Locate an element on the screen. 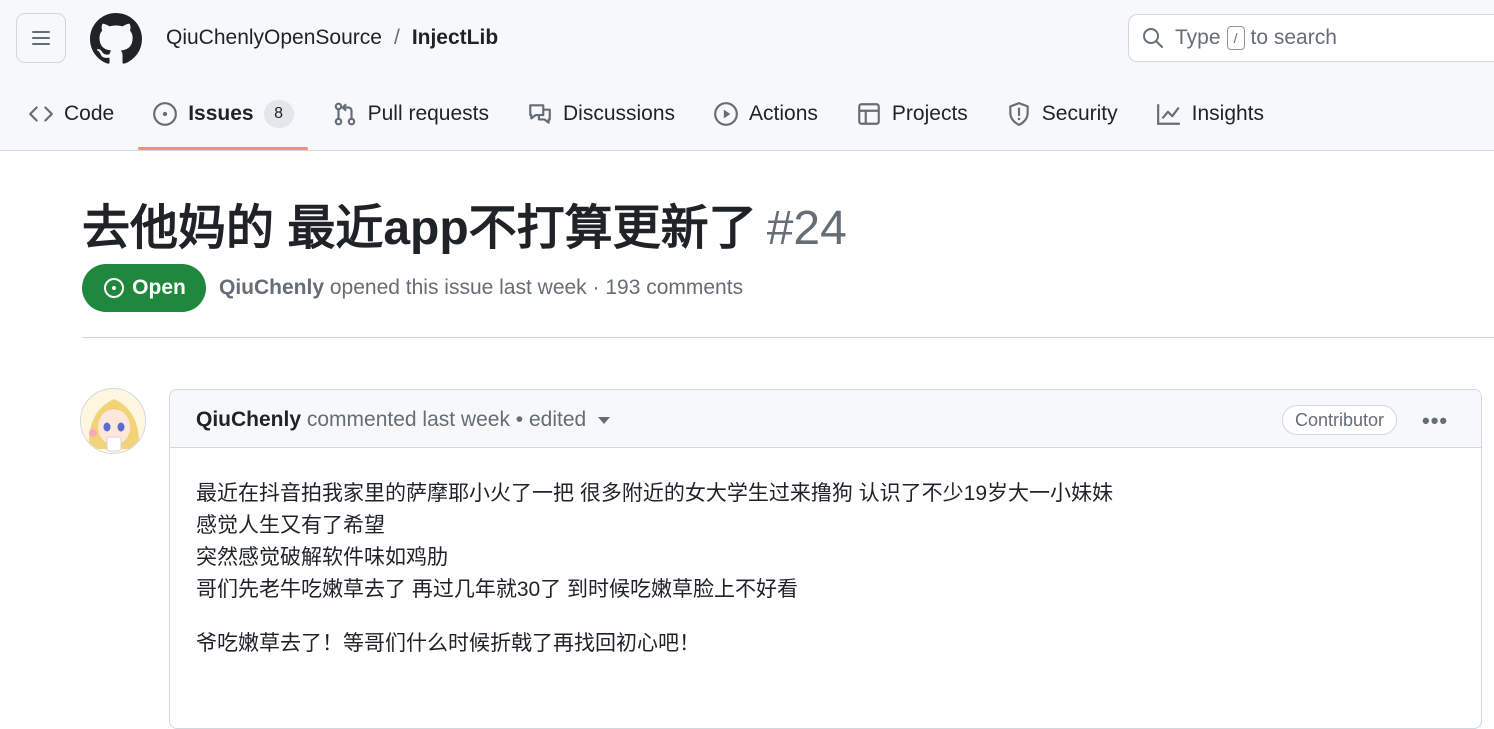 The height and width of the screenshot is (729, 1494). tab-projects: Projects is located at coordinates (912, 114).